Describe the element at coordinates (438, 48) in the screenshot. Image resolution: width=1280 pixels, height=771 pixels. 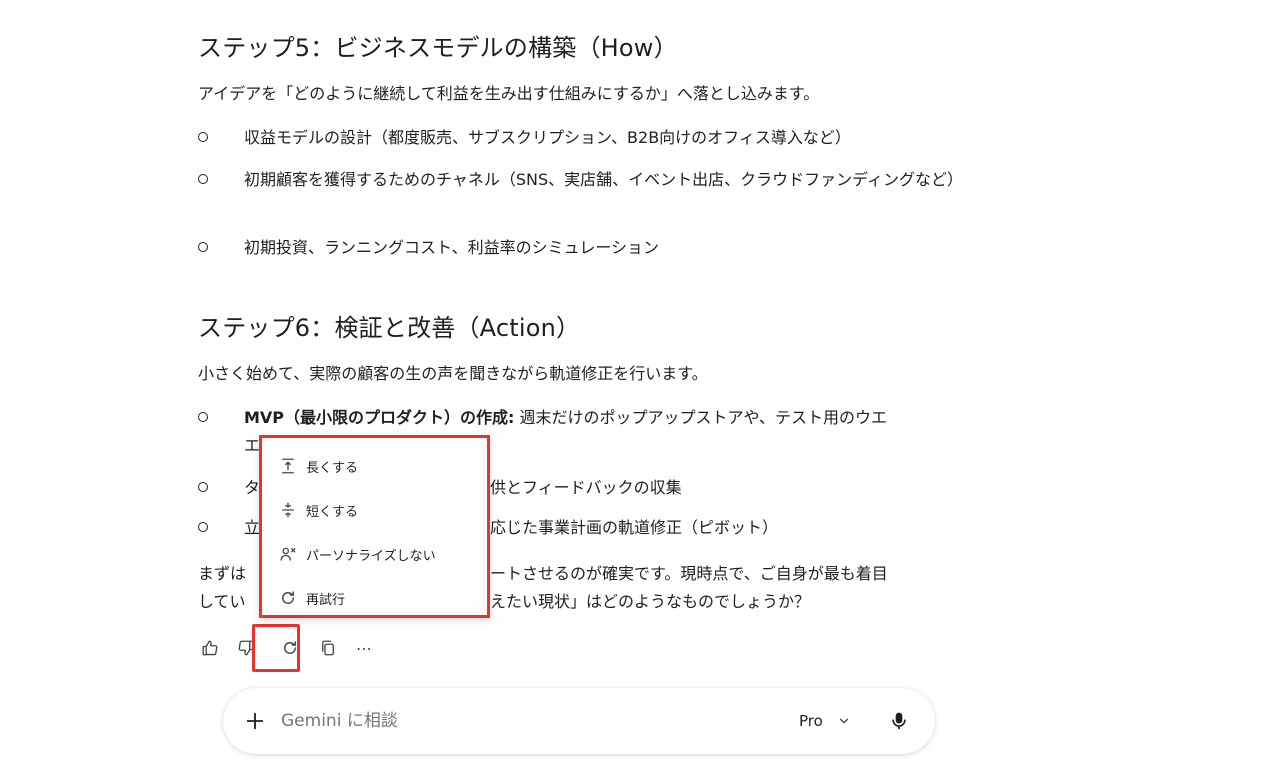
I see `step5-heading: ステップ5：ビジネスモデルの構築（How）` at that location.